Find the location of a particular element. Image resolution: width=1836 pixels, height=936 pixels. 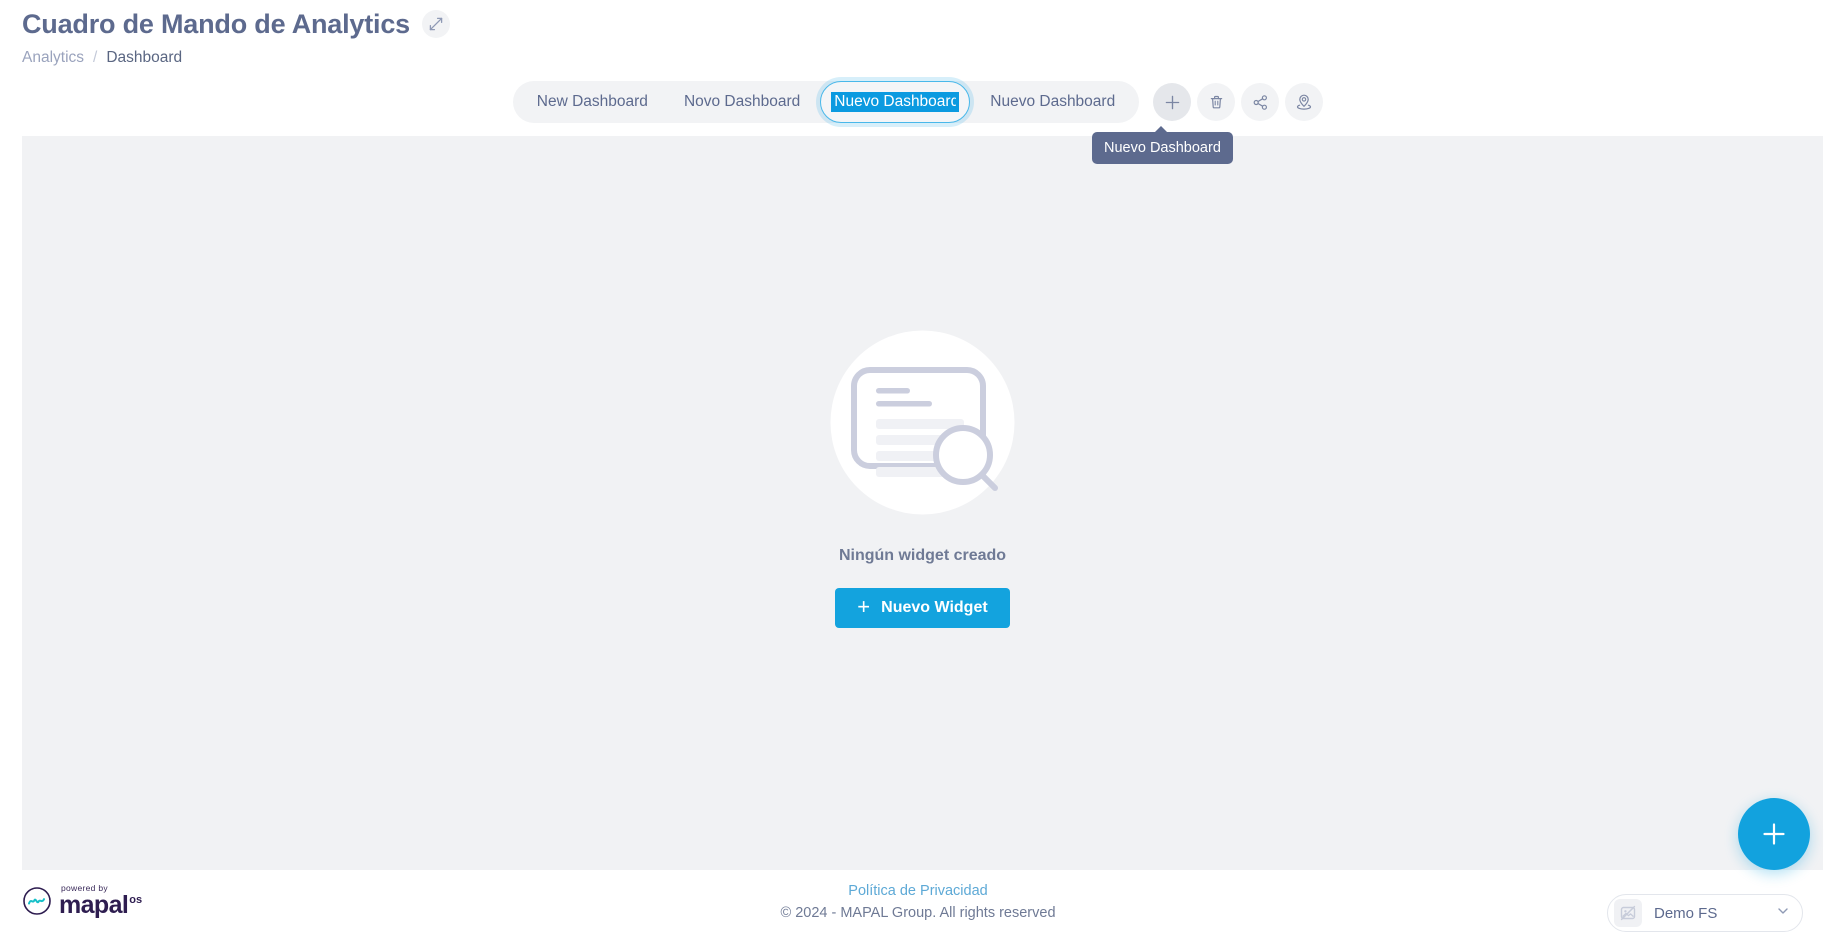

expand-arrows-icon is located at coordinates (436, 24).